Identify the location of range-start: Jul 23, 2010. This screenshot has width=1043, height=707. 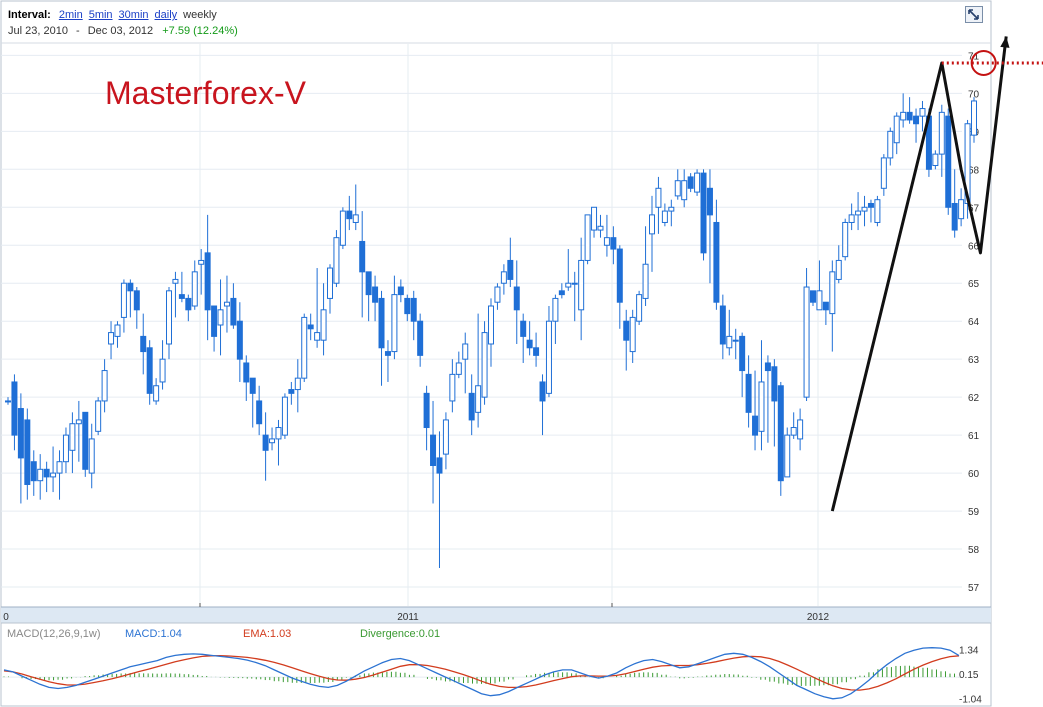
(38, 31).